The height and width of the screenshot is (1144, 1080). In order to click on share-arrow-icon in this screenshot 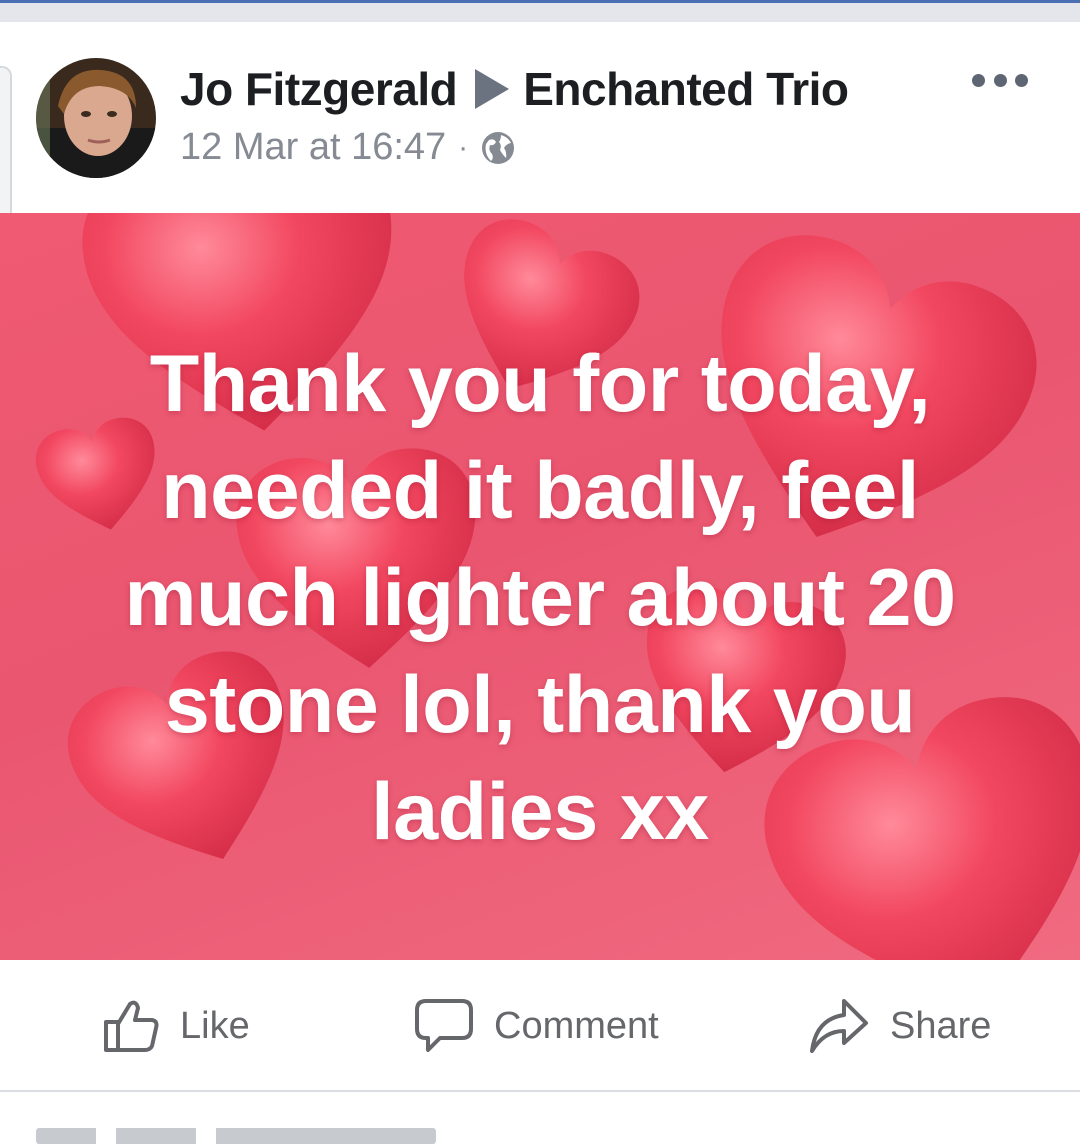, I will do `click(839, 1026)`.